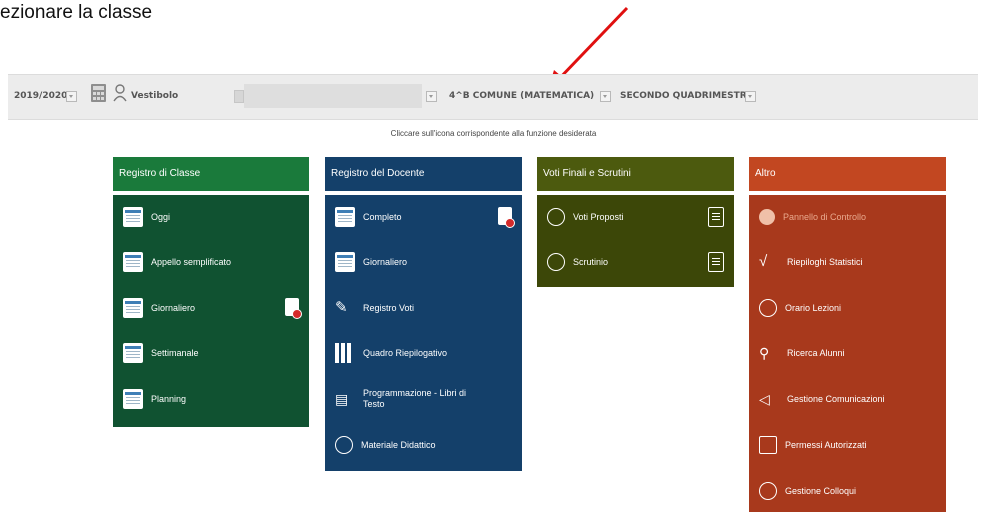  I want to click on panel-title: Altro, so click(847, 176).